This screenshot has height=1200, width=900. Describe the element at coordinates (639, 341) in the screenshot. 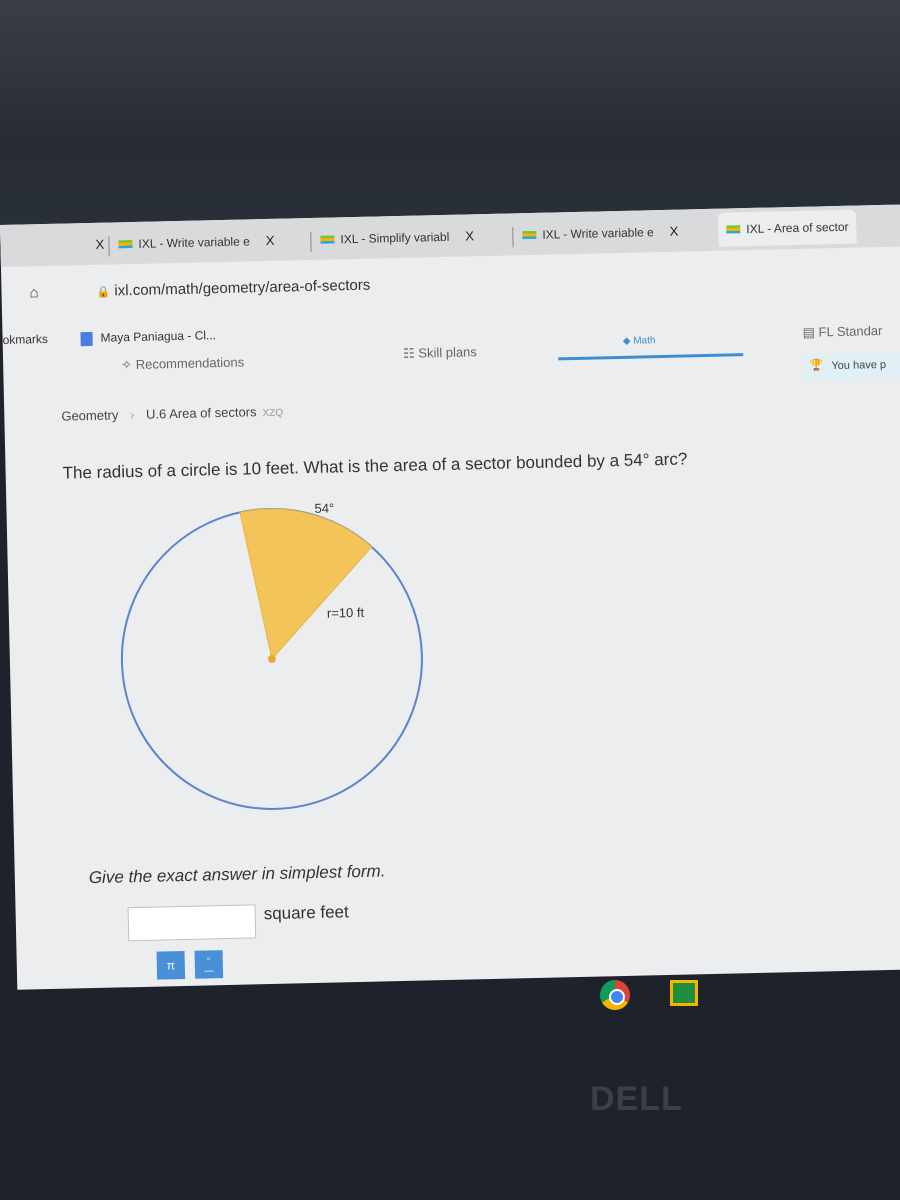

I see `nav-math: ◆ Math` at that location.